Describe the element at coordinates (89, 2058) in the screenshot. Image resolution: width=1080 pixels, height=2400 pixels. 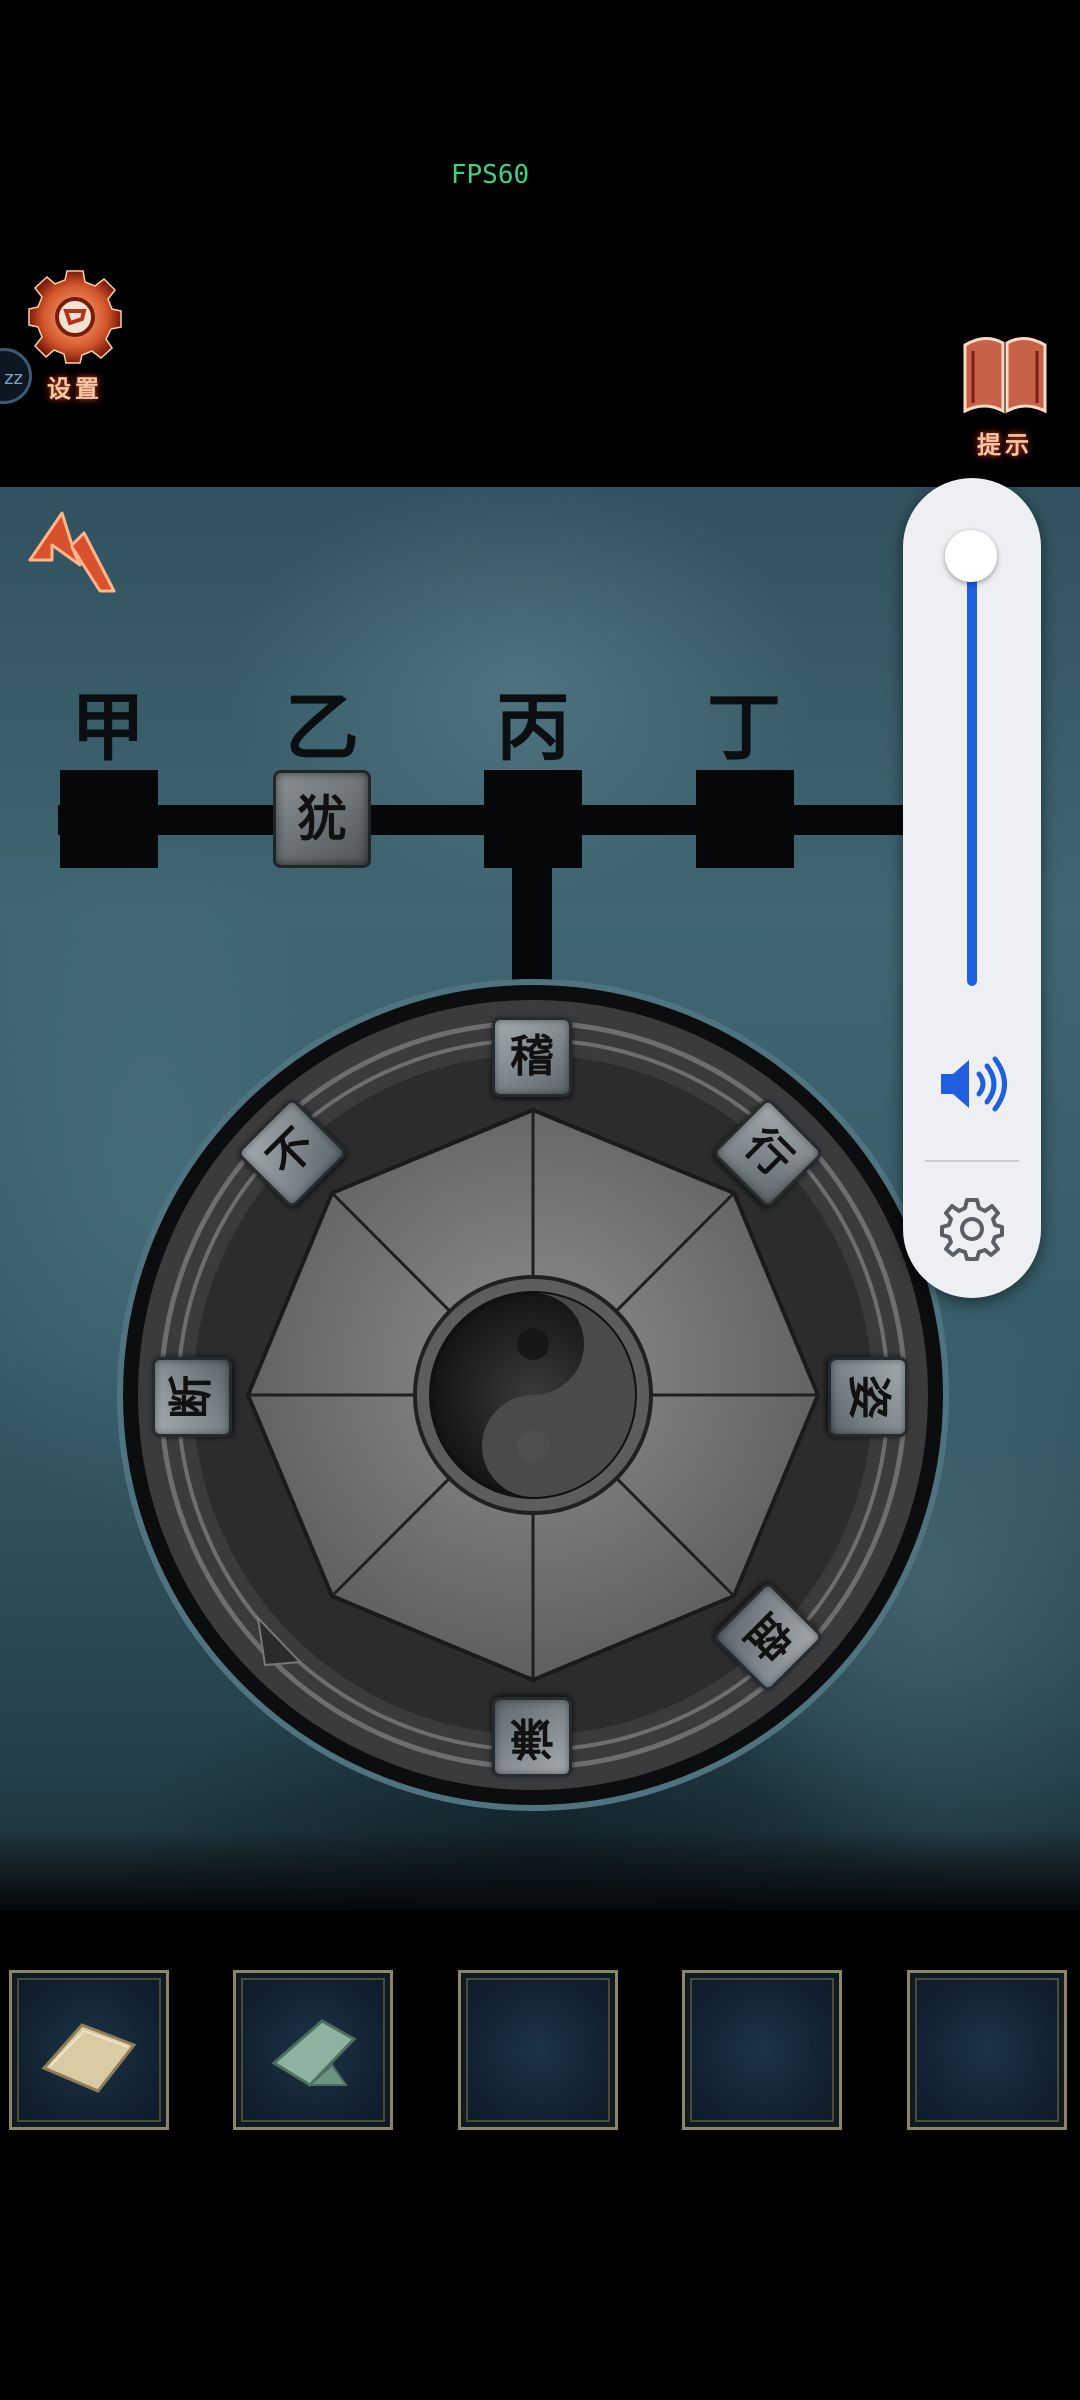
I see `parchment-scroll-icon` at that location.